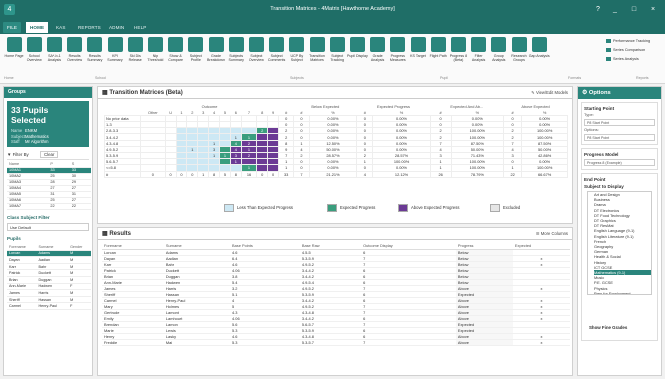 The height and width of the screenshot is (379, 665). I want to click on results-column-header: Base Points, so click(265, 246).